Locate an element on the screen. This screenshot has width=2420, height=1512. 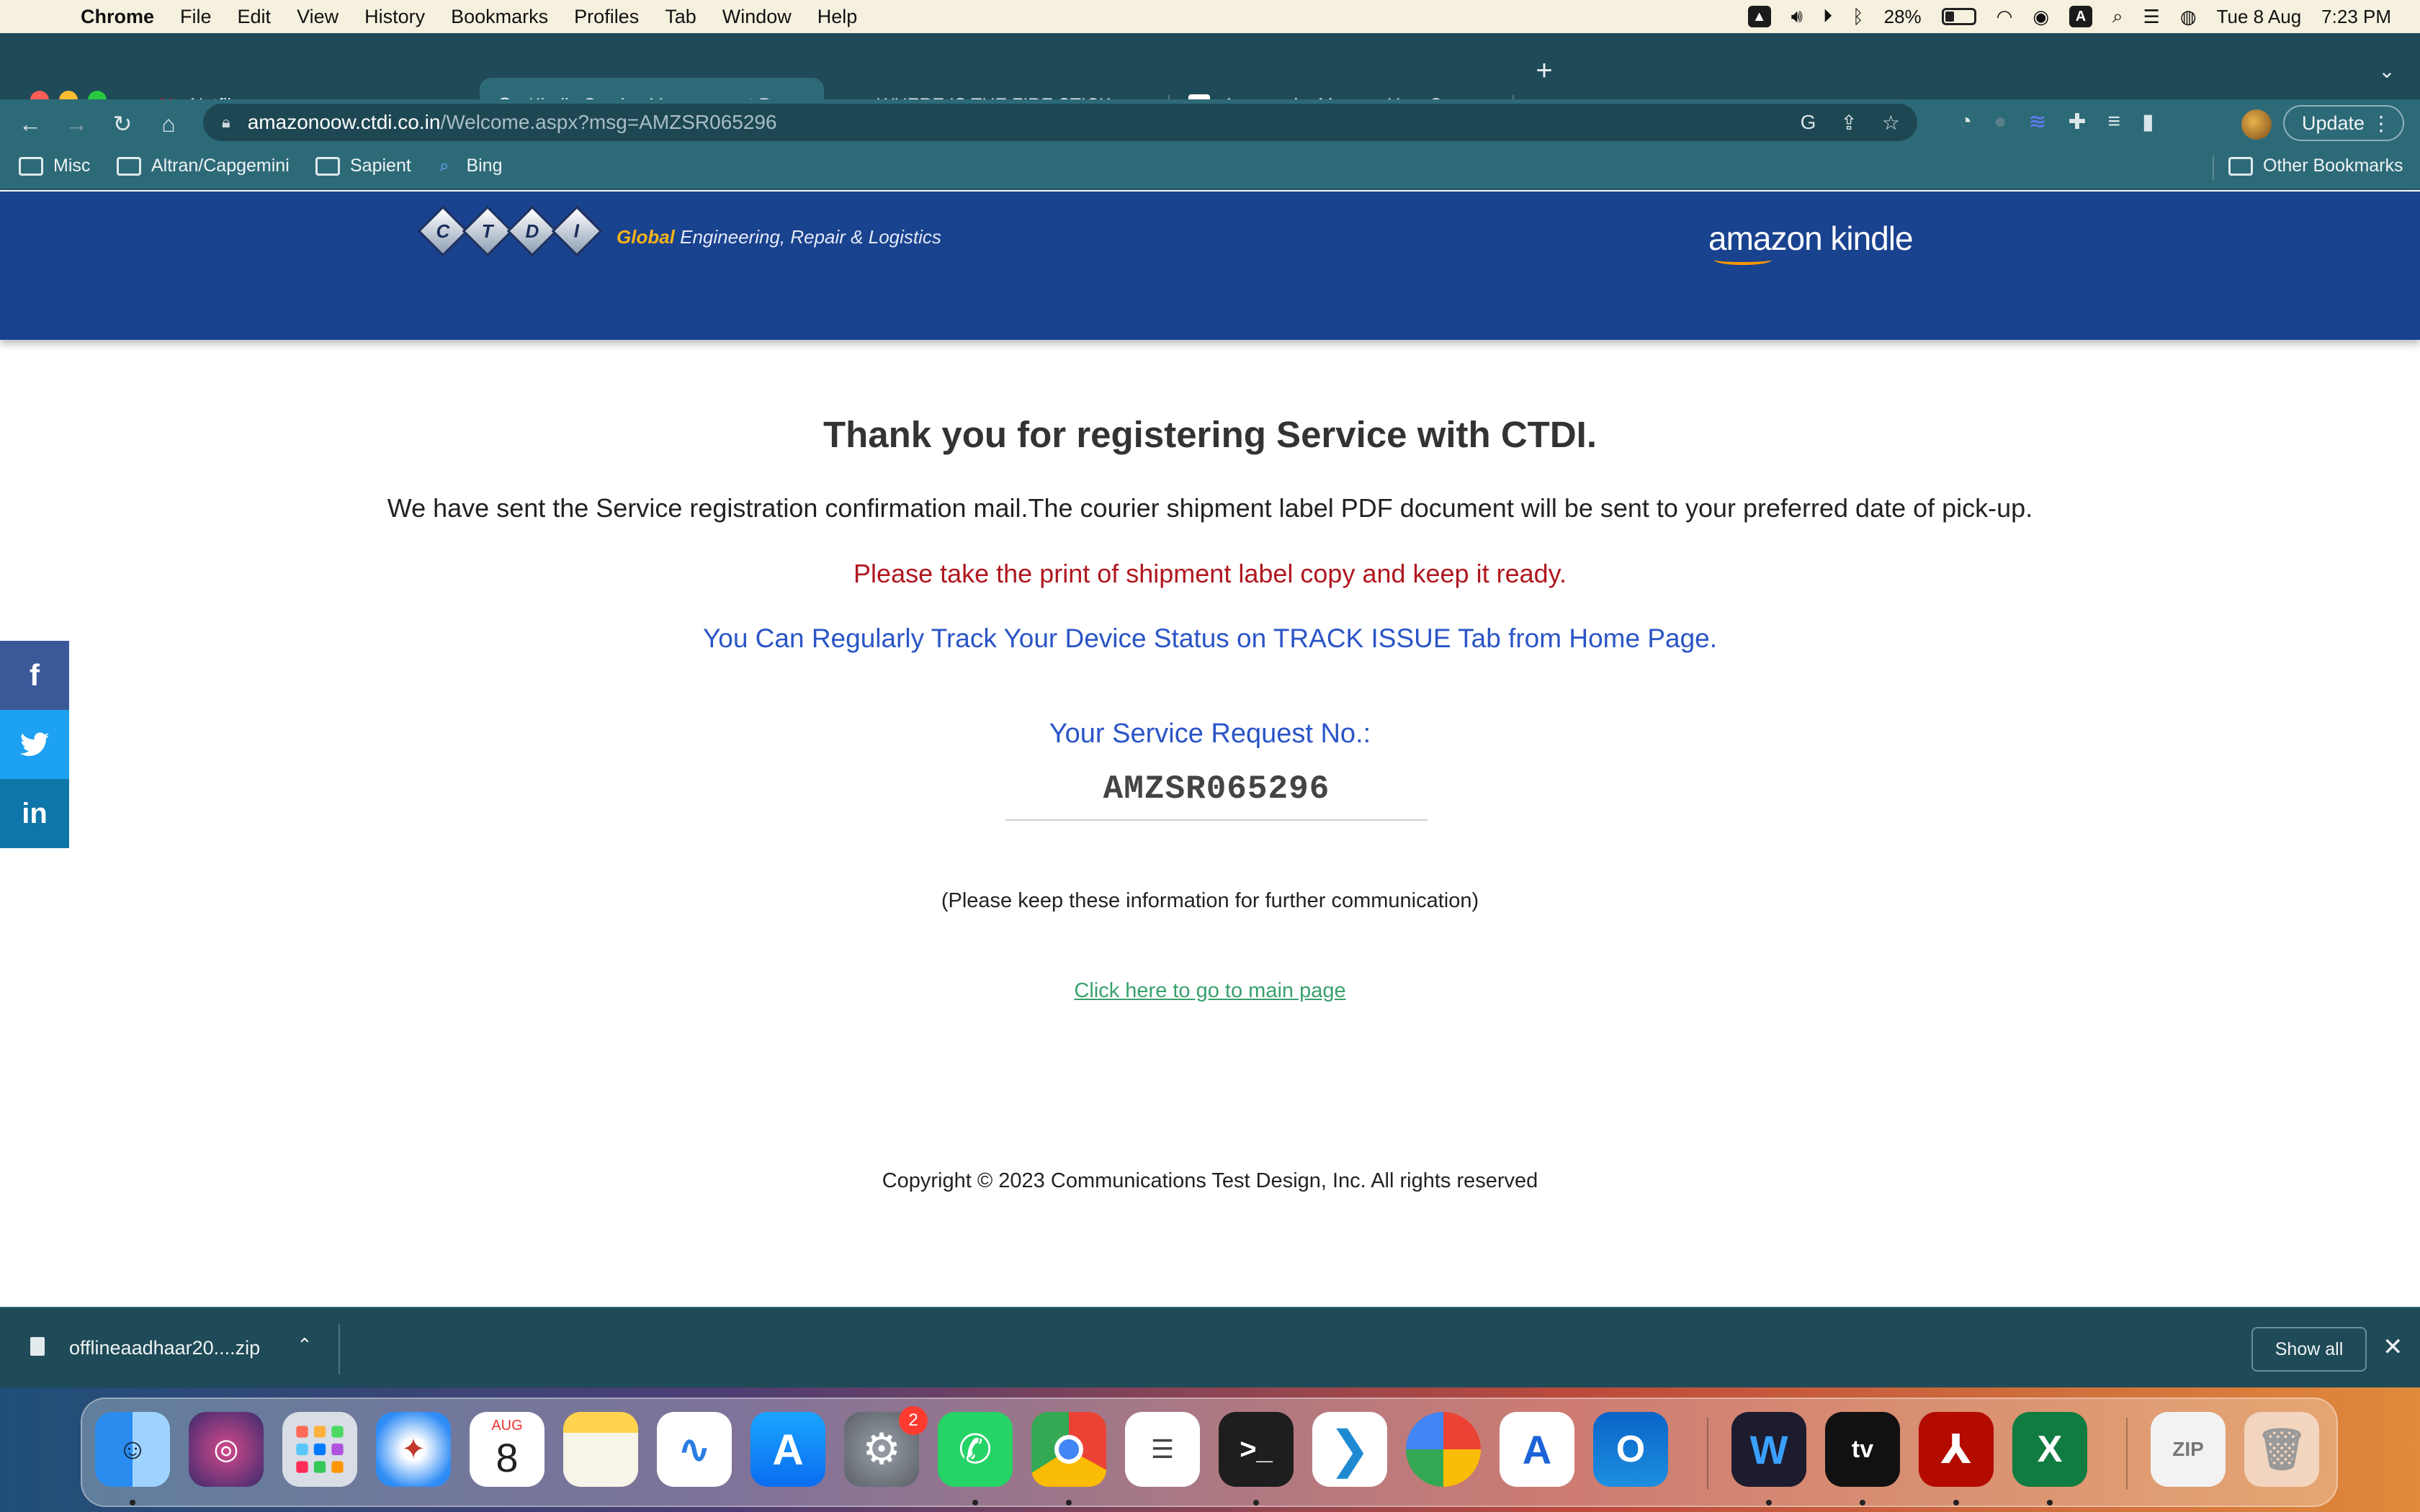
back-arrow-icon: ← is located at coordinates (30, 124).